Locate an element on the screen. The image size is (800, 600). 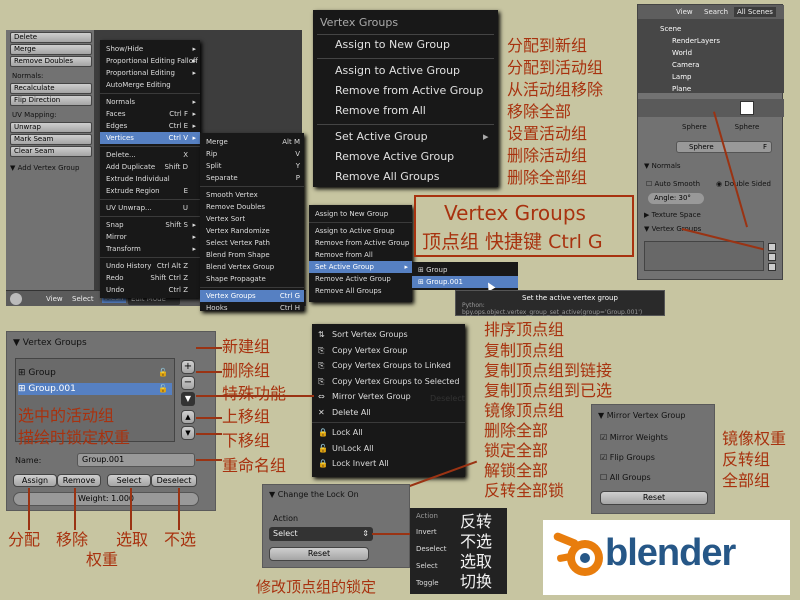
specials-item: ✕ Delete All is located at coordinates (388, 413).